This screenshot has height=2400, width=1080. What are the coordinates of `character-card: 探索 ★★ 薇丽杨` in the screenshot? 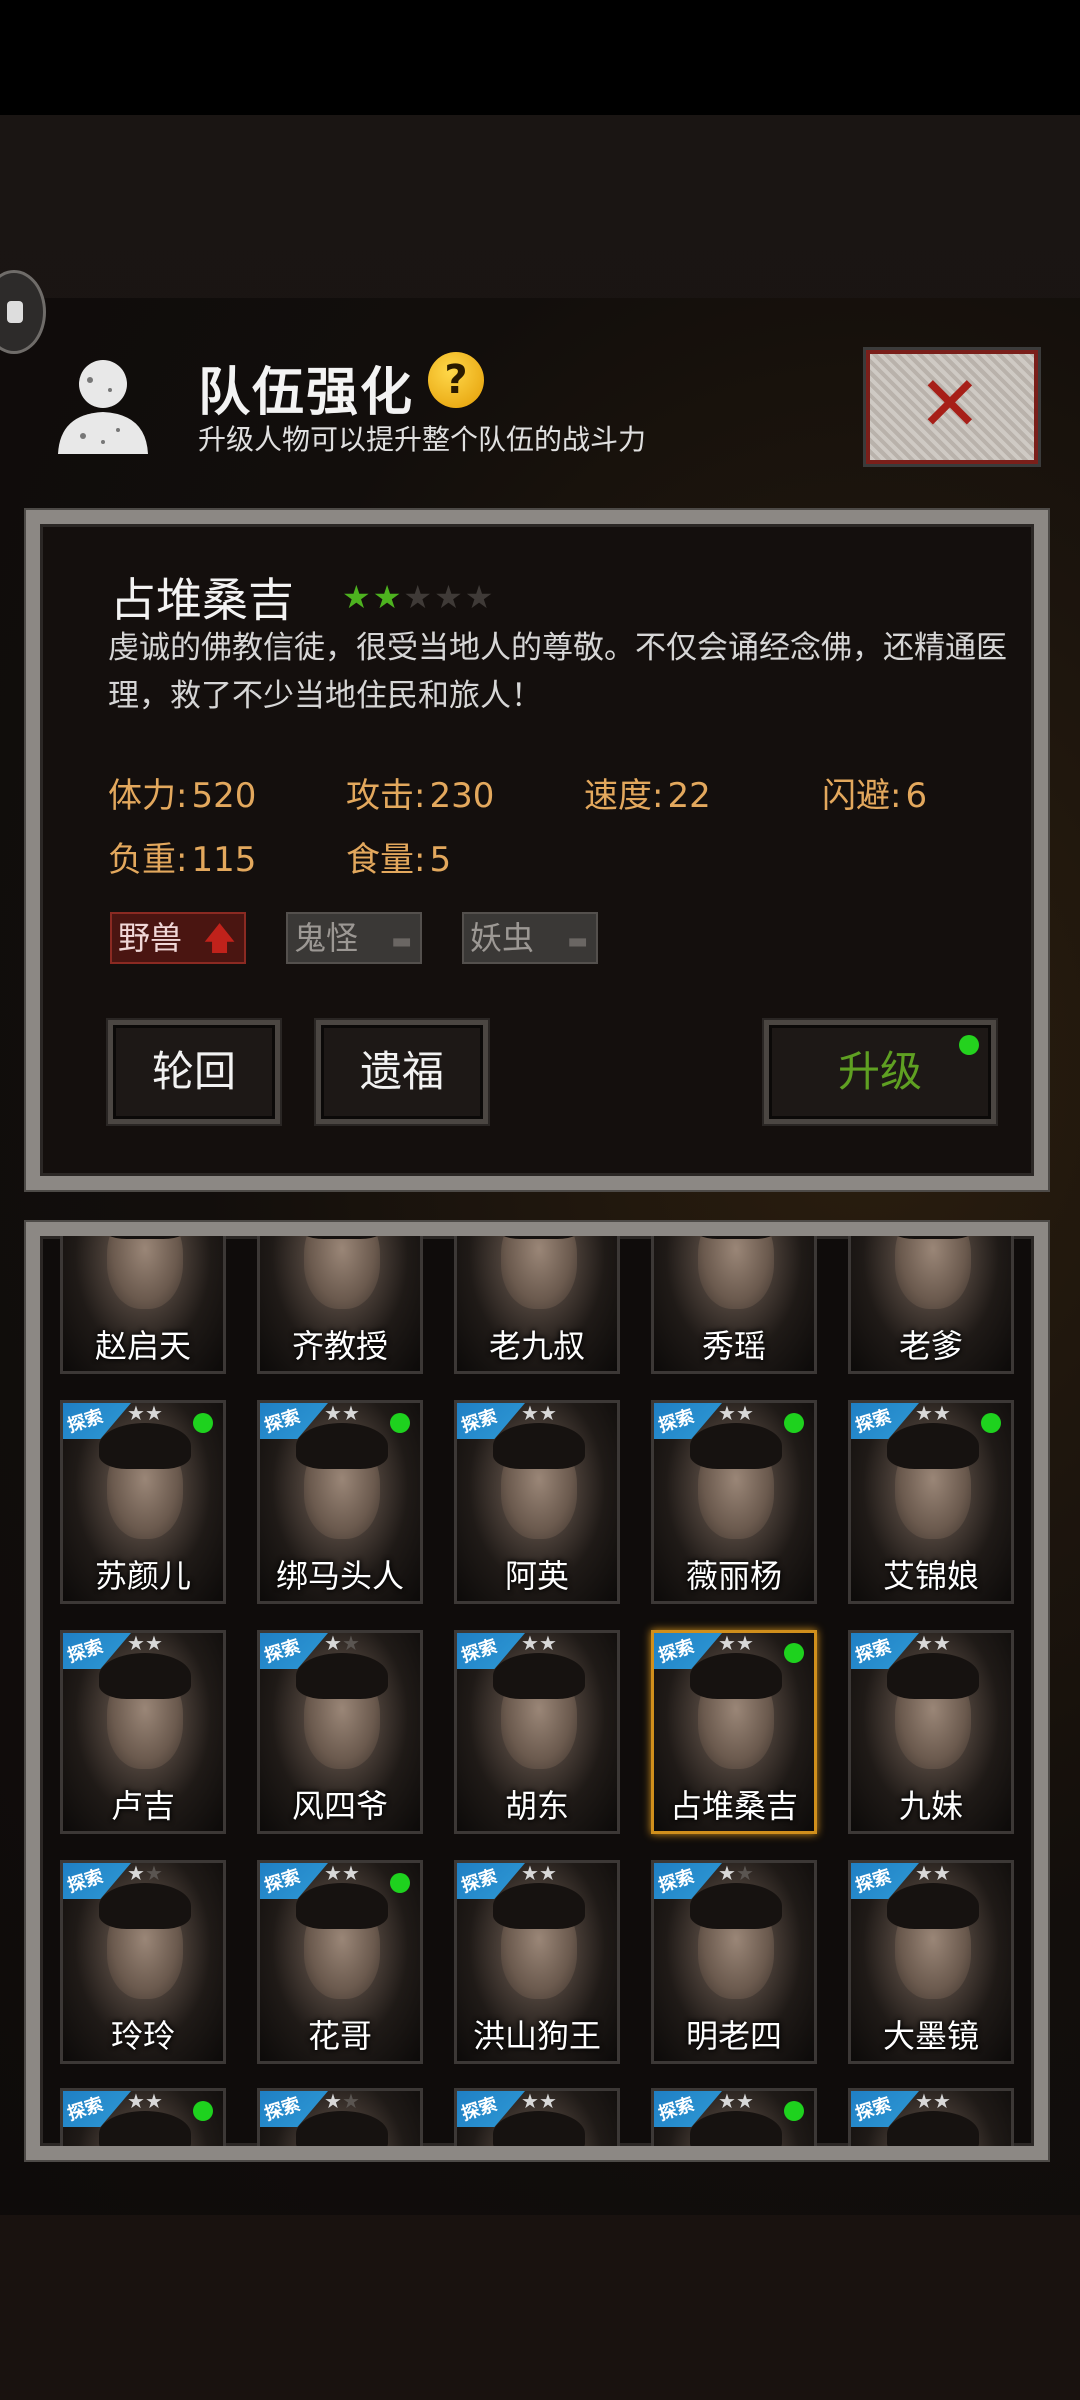 It's located at (734, 1502).